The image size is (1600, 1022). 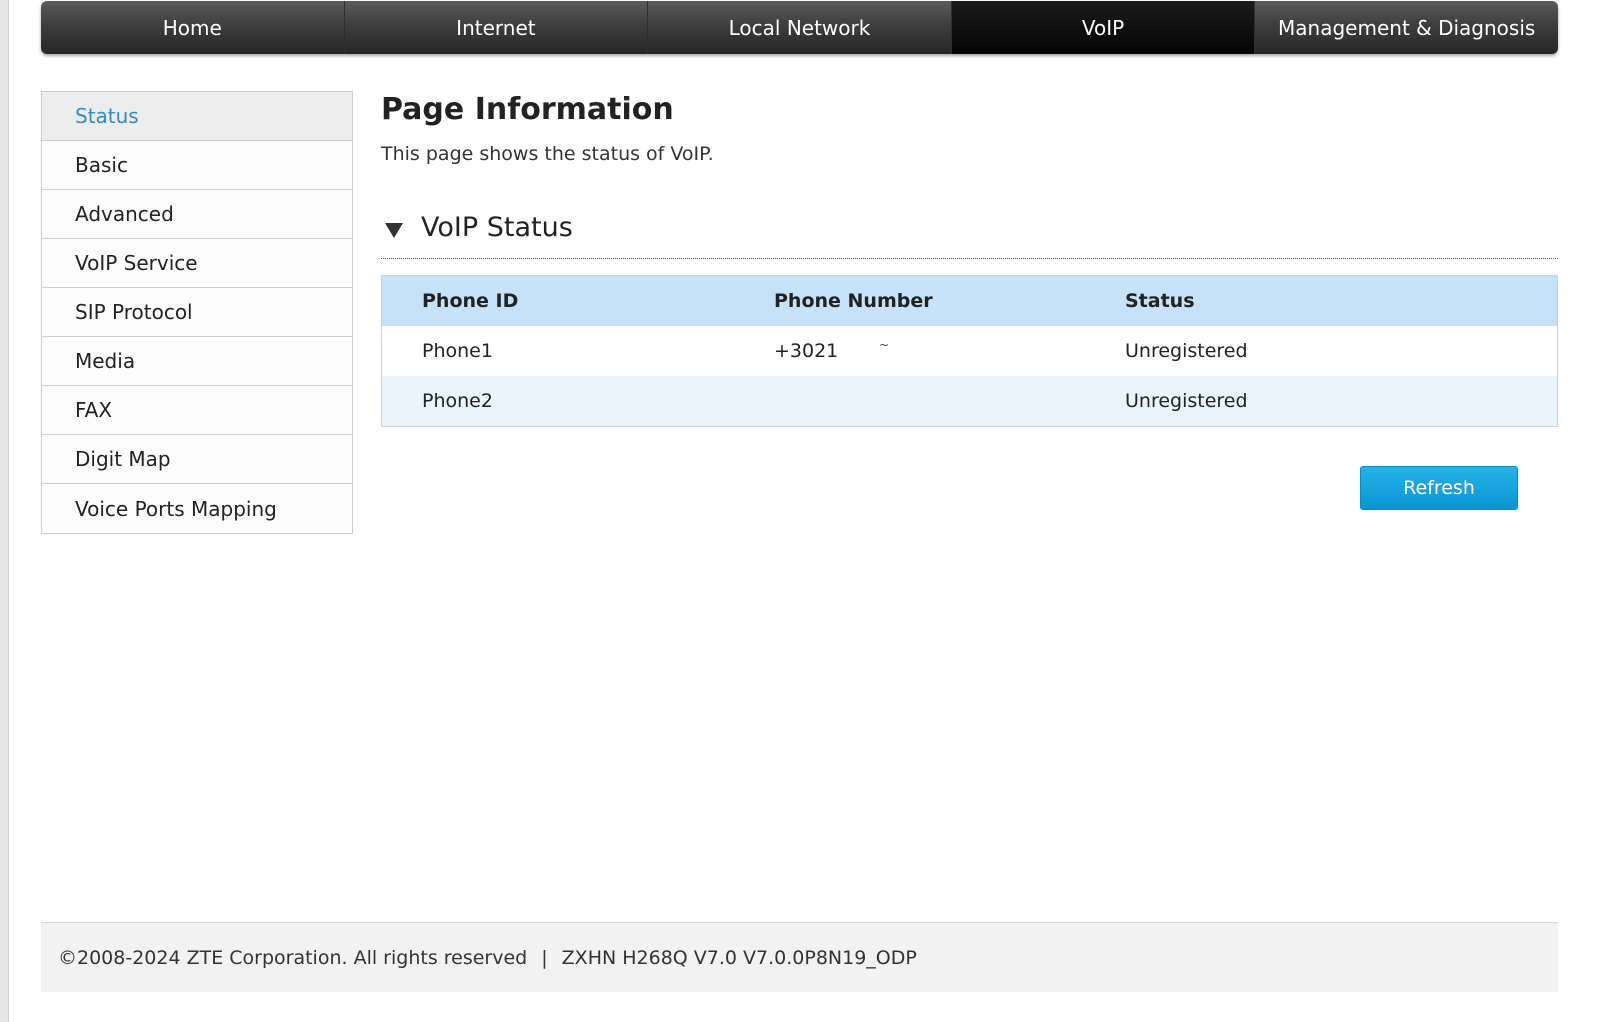 What do you see at coordinates (969, 234) in the screenshot?
I see `voip-status-section-header: VoIP Status` at bounding box center [969, 234].